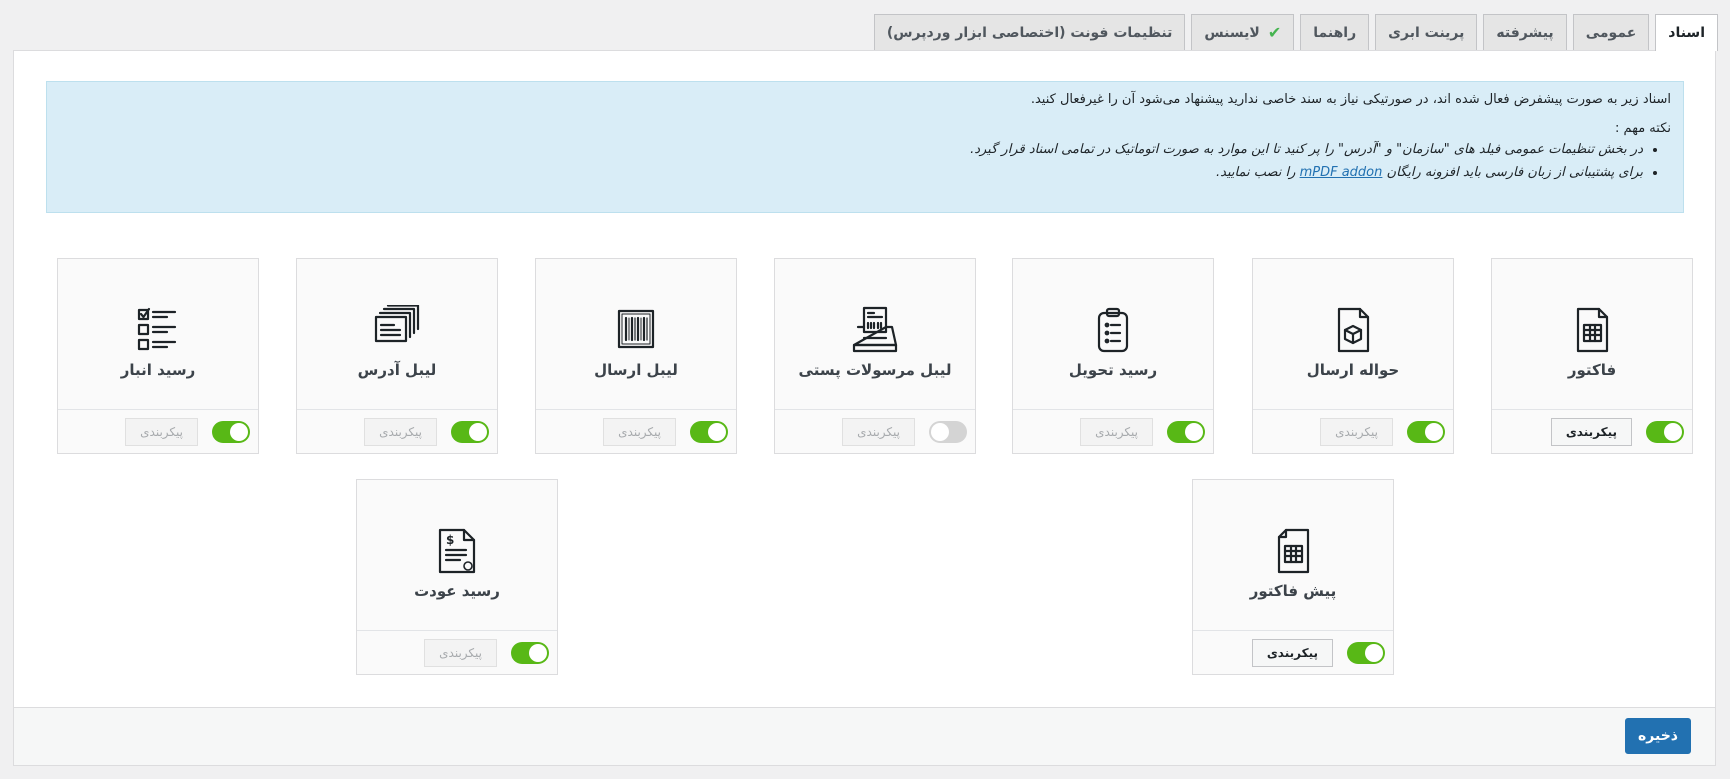 The width and height of the screenshot is (1730, 779). What do you see at coordinates (1426, 32) in the screenshot?
I see `tab-cloud-print: پرینت ابری` at bounding box center [1426, 32].